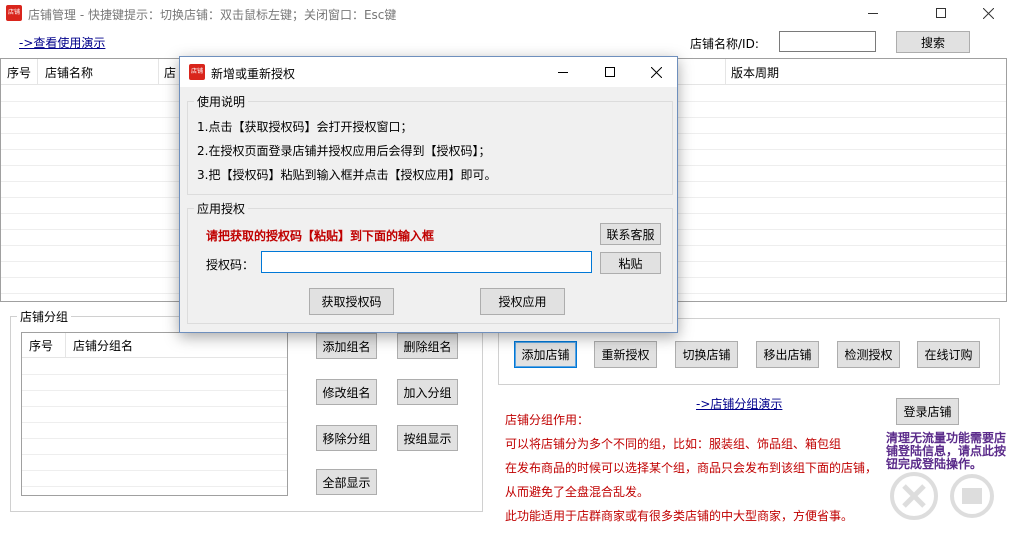  I want to click on group-column-name: 店铺分组名, so click(103, 345).